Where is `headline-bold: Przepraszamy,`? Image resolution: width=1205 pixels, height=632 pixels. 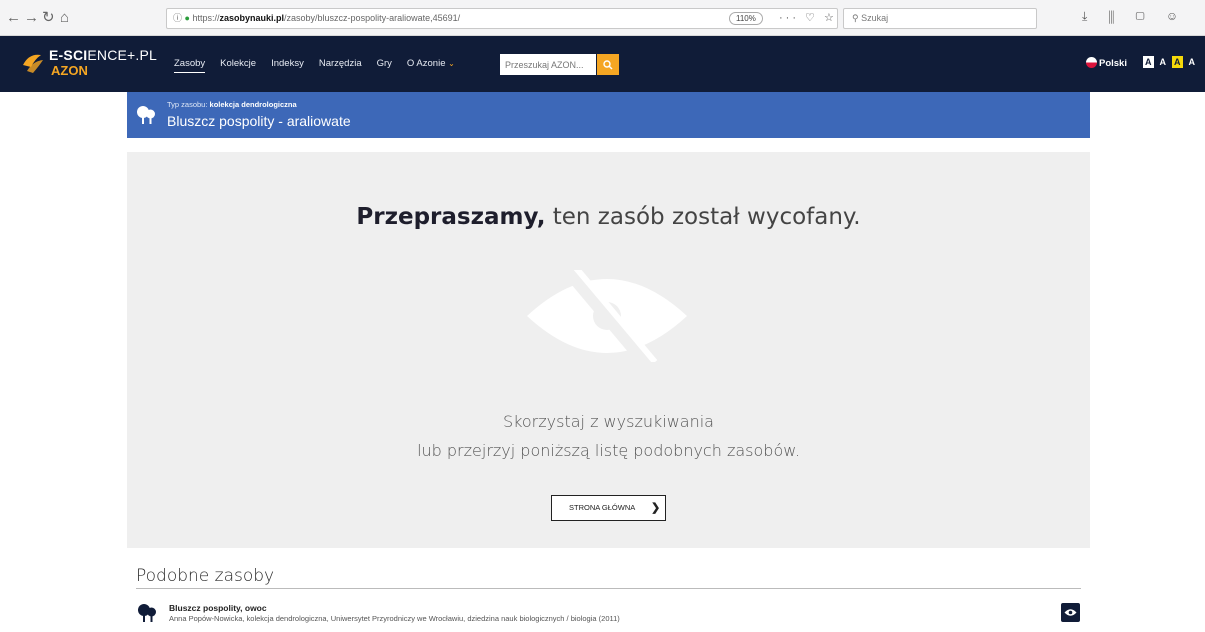 headline-bold: Przepraszamy, is located at coordinates (451, 217).